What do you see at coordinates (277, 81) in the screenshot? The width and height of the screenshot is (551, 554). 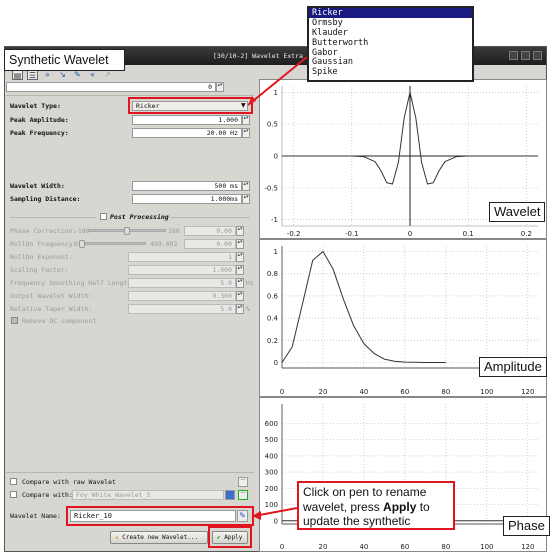 I see `dropdown-connector-line` at bounding box center [277, 81].